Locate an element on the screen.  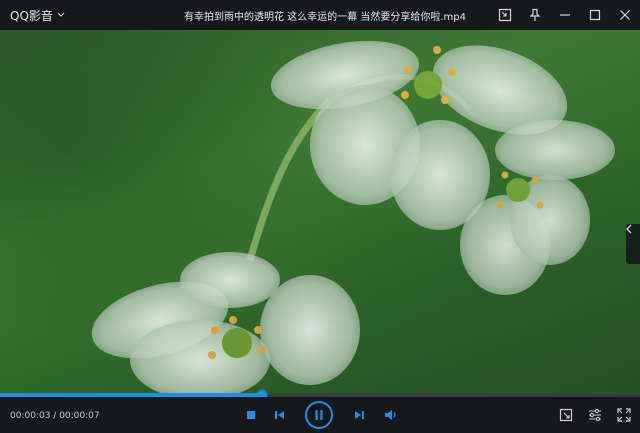
chevron-left-icon is located at coordinates (629, 229).